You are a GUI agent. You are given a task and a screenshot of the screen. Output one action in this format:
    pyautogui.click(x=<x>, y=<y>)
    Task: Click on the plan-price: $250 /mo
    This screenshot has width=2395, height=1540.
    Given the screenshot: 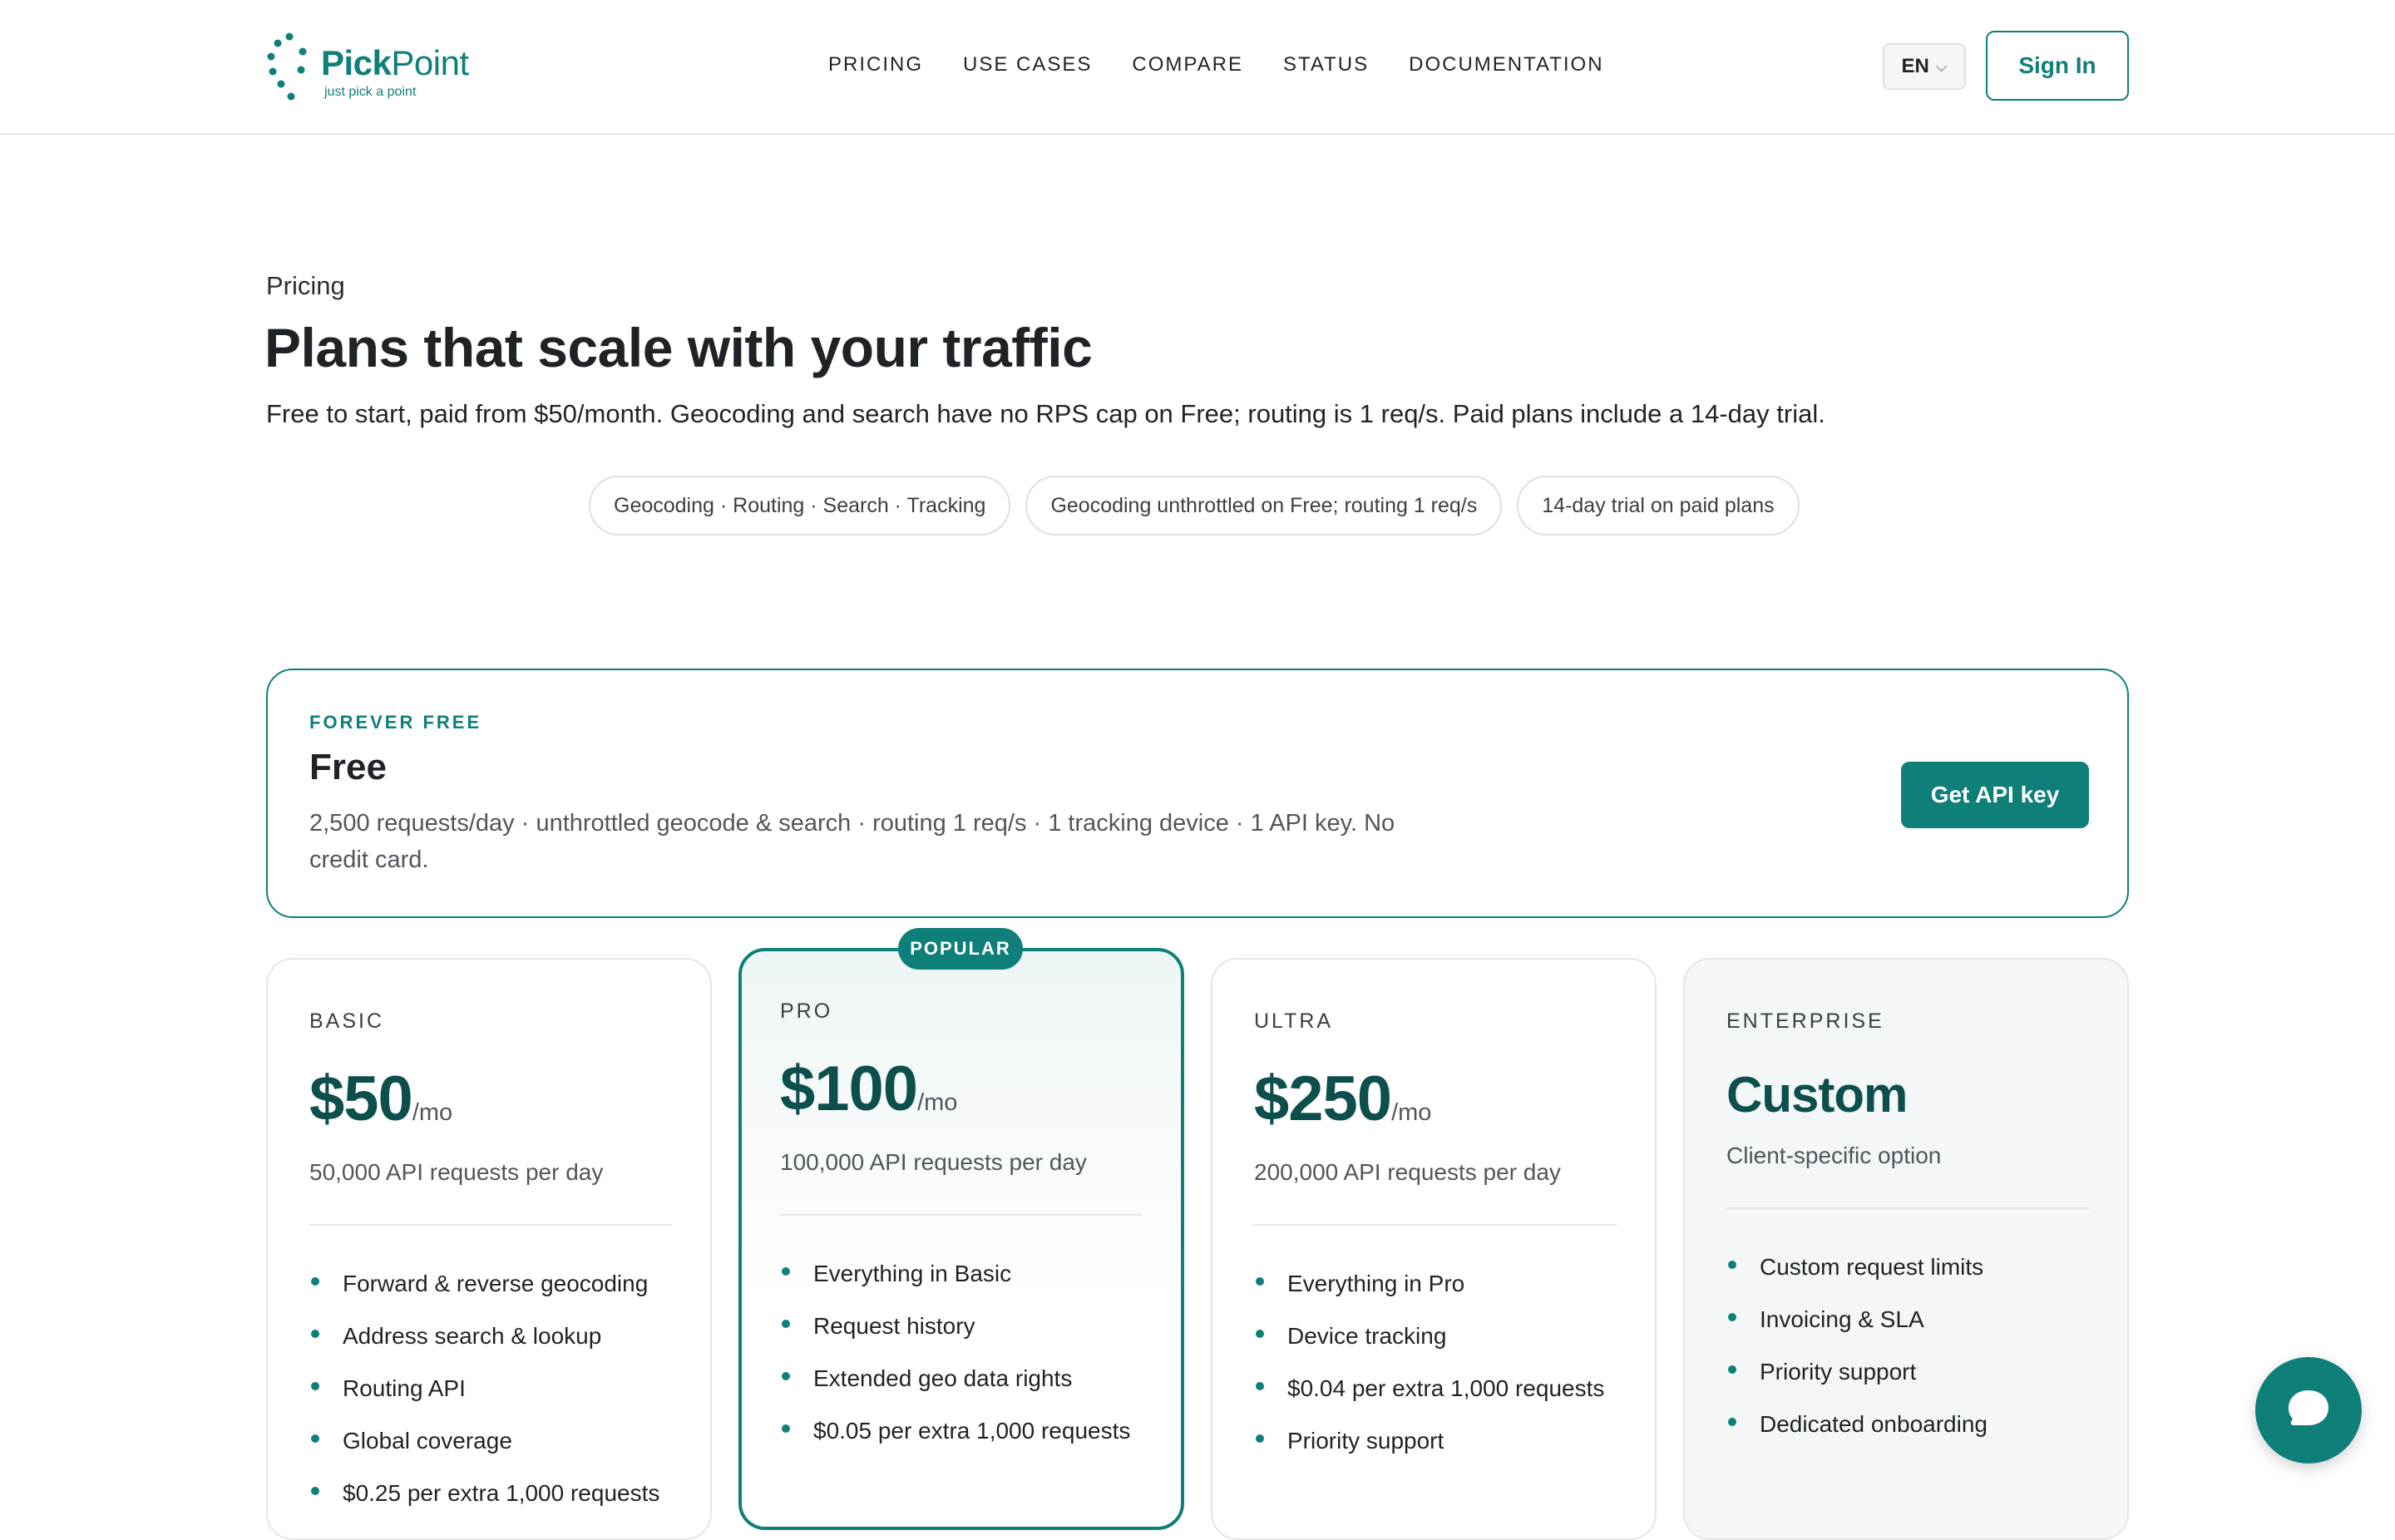 What is the action you would take?
    pyautogui.click(x=1342, y=1099)
    